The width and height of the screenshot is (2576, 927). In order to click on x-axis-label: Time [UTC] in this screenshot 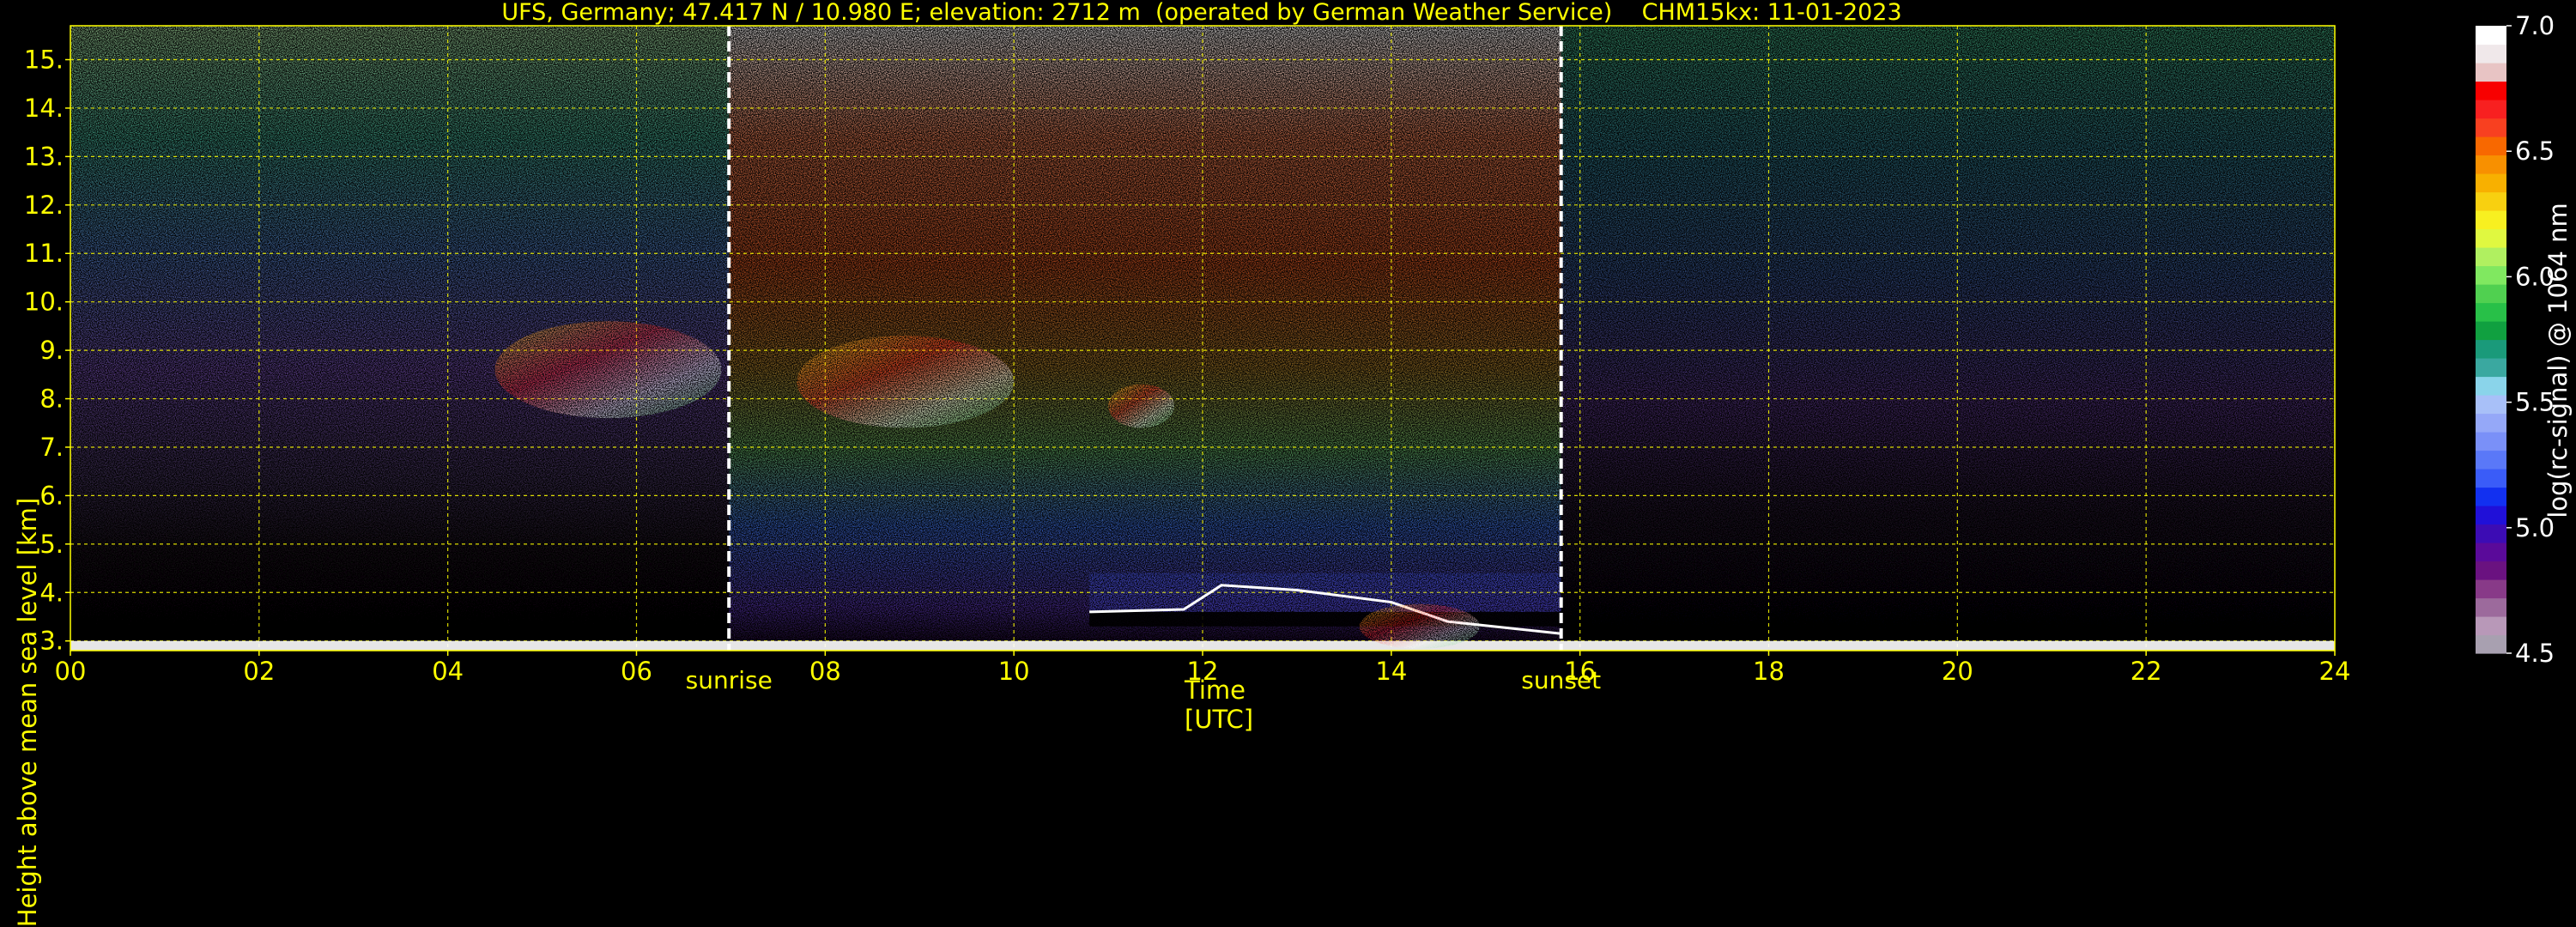, I will do `click(1219, 705)`.